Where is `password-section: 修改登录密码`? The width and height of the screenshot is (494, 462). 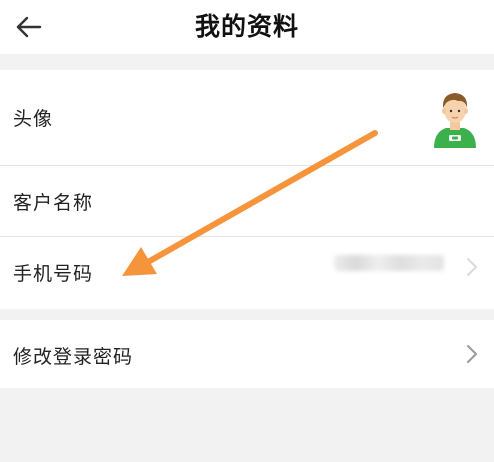 password-section: 修改登录密码 is located at coordinates (247, 354).